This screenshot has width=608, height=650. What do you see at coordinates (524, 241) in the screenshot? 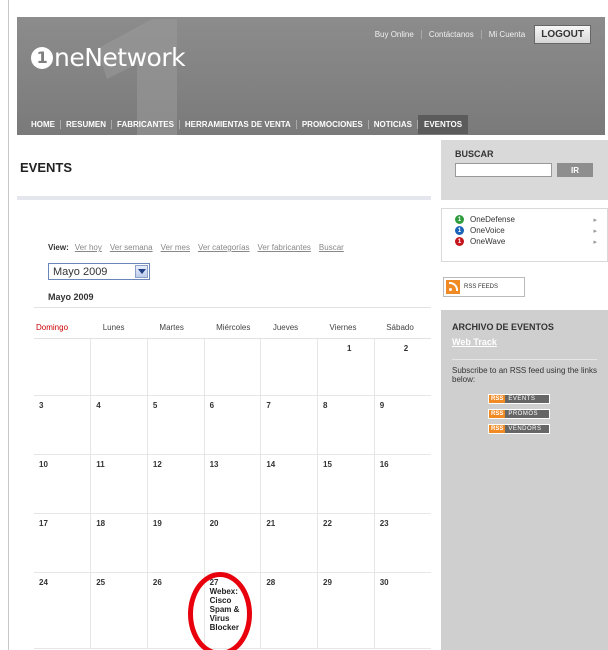
I see `product-onewave: 1 OneWave ▸` at bounding box center [524, 241].